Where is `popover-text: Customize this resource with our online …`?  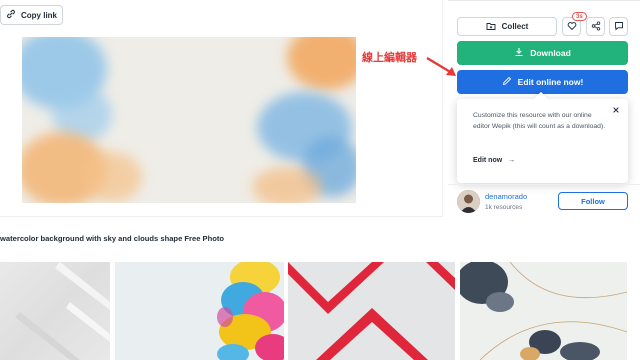
popover-text: Customize this resource with our online … is located at coordinates (539, 121).